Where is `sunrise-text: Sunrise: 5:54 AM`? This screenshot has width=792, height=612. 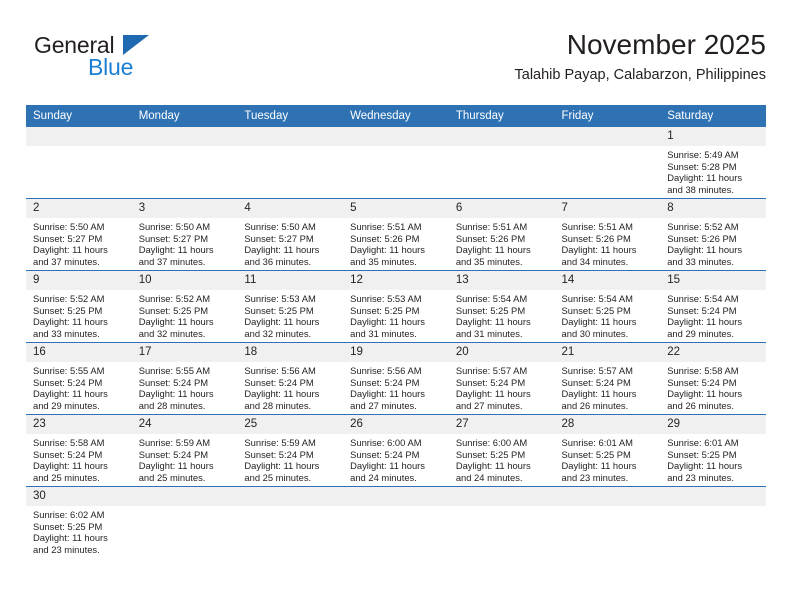
sunrise-text: Sunrise: 5:54 AM is located at coordinates (491, 298).